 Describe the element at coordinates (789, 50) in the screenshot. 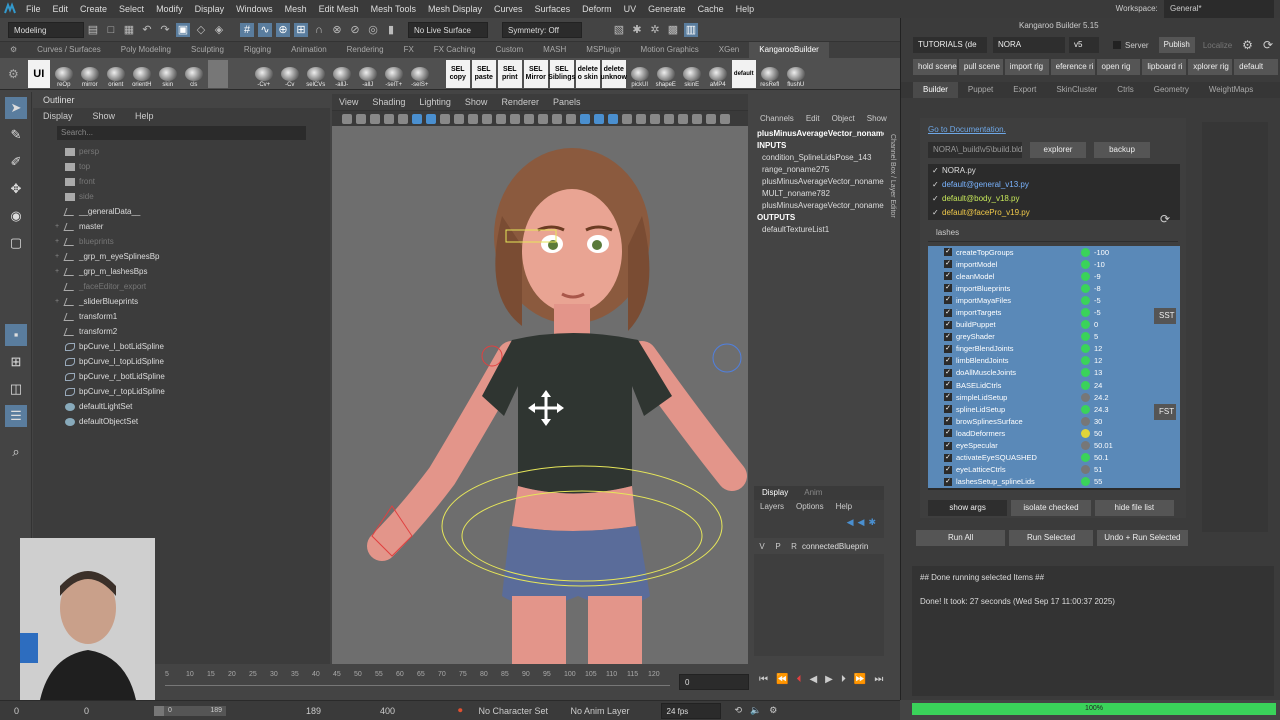

I see `shelf-tab-kangaroobuilder: KangarooBuilder` at that location.